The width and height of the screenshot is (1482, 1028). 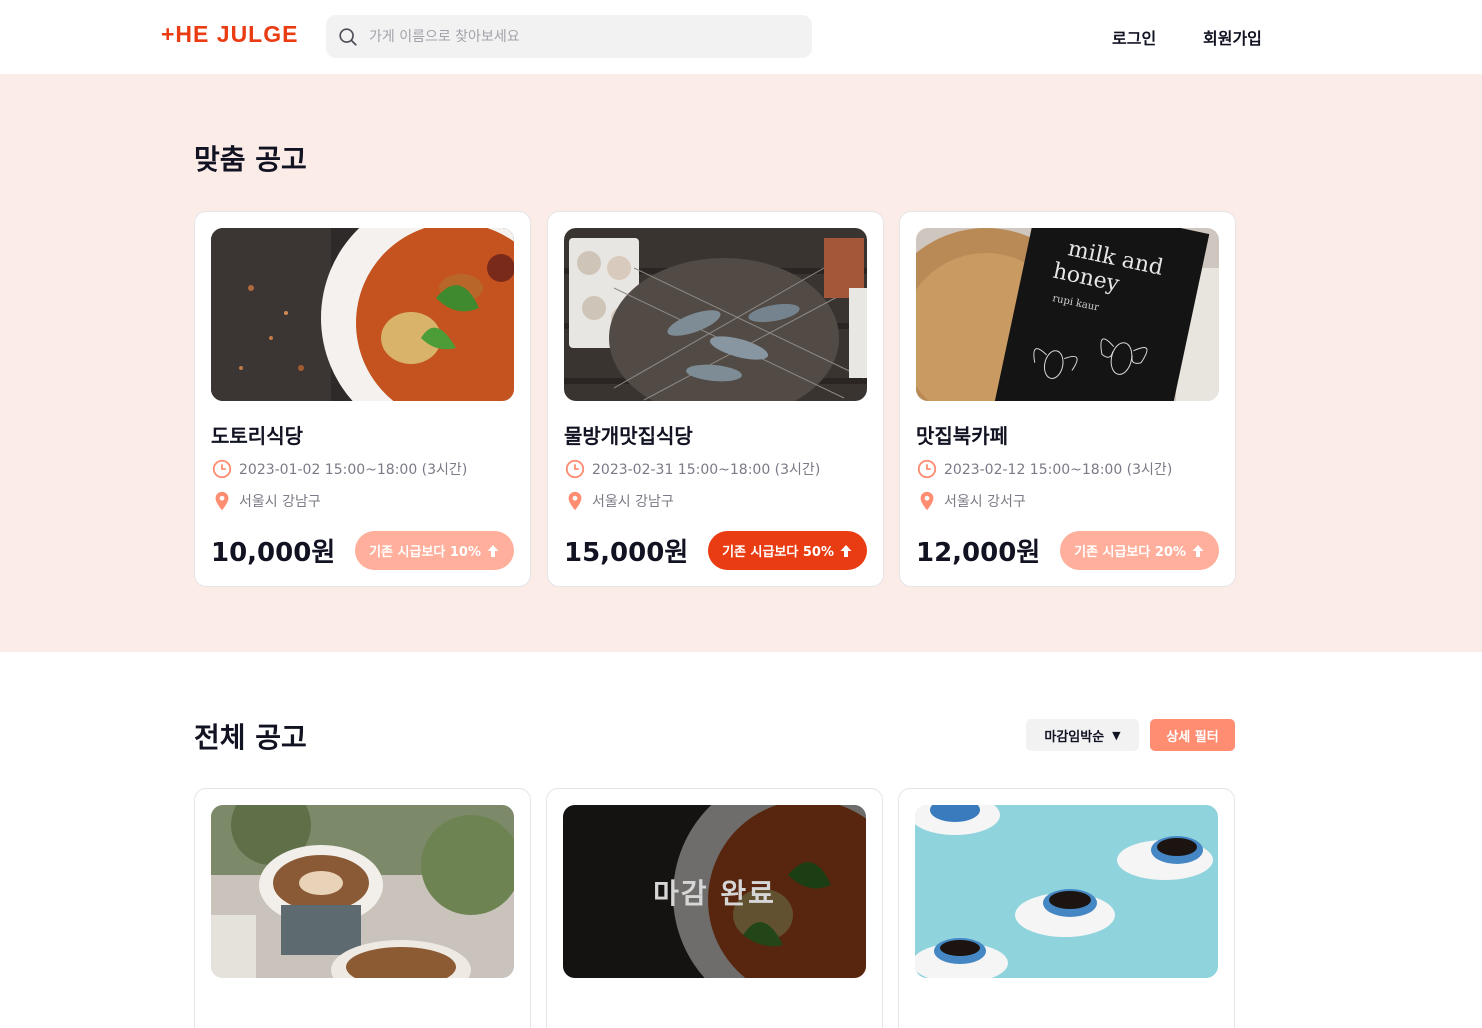 I want to click on work-time-text: 2023-02-31 15:00~18:00 (3시간), so click(x=706, y=470).